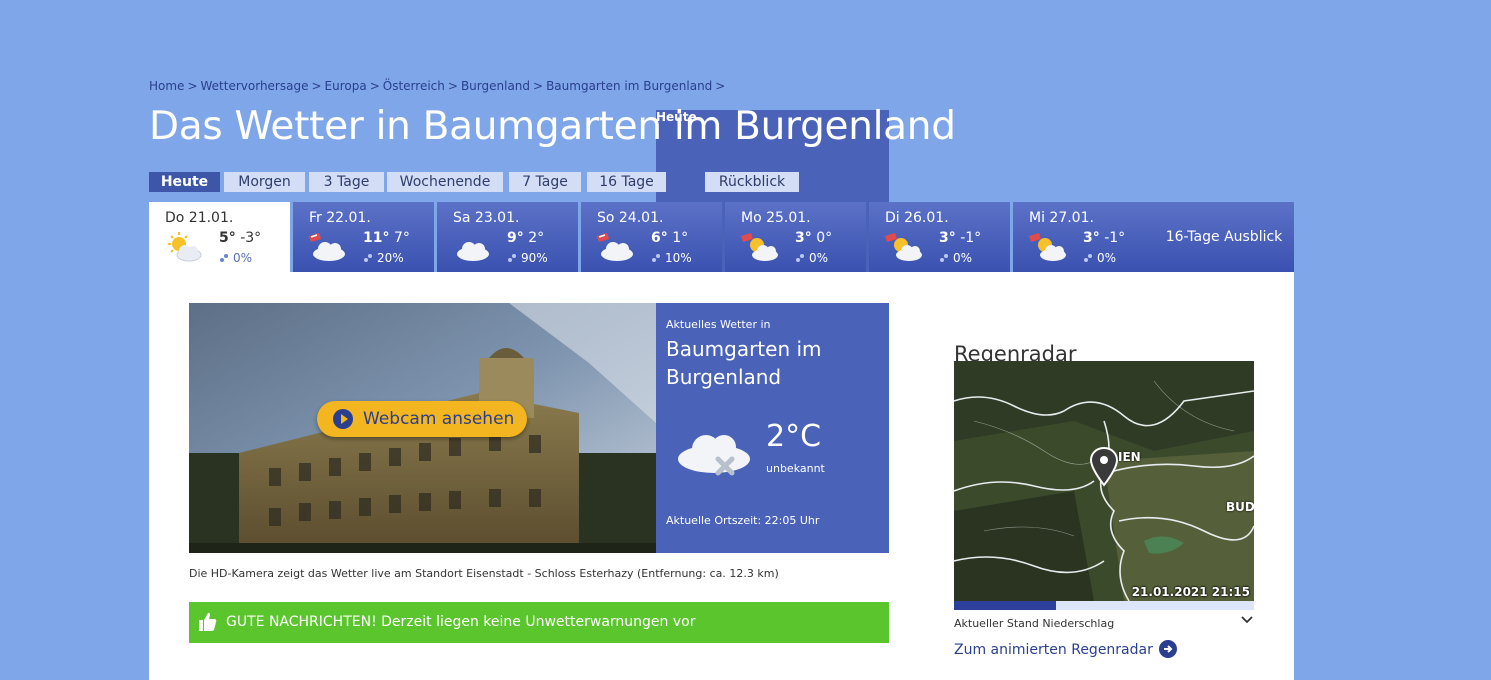 This screenshot has height=680, width=1491. I want to click on day-card-sa: Sa 23.01. 9° 2° 90%, so click(507, 237).